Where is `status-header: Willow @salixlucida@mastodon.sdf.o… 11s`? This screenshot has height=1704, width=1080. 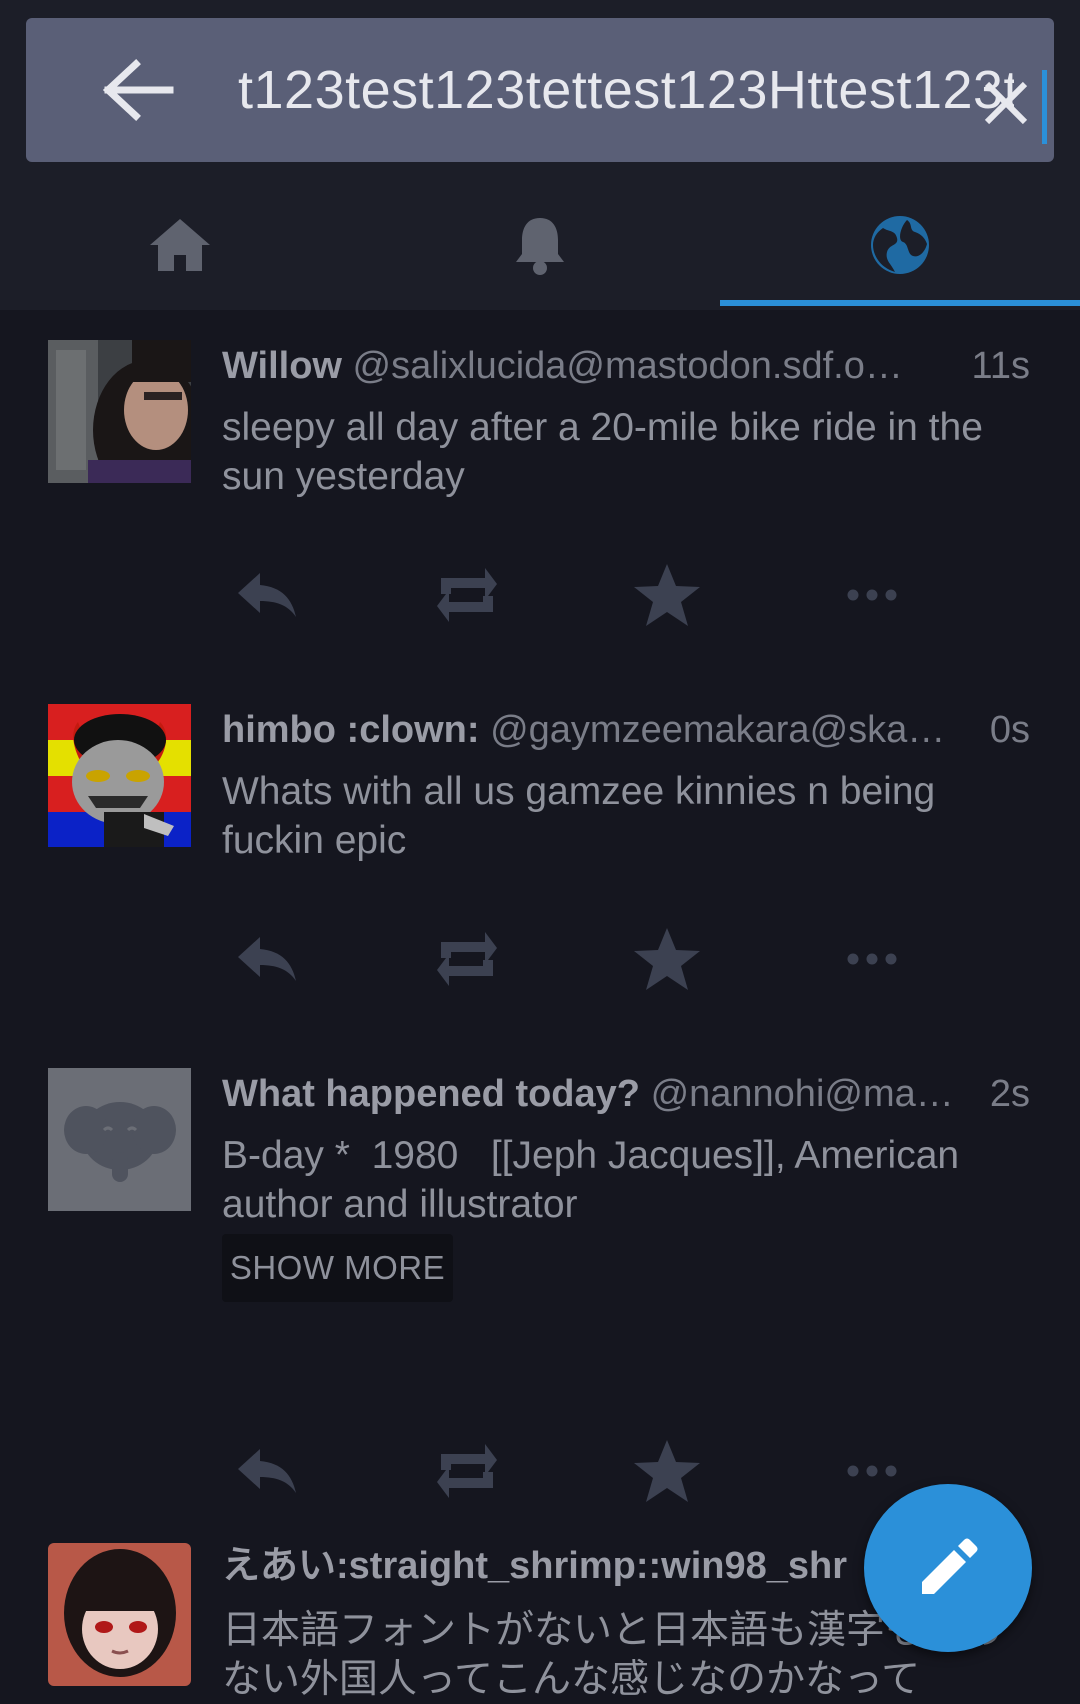
status-header: Willow @salixlucida@mastodon.sdf.o… 11s is located at coordinates (626, 366).